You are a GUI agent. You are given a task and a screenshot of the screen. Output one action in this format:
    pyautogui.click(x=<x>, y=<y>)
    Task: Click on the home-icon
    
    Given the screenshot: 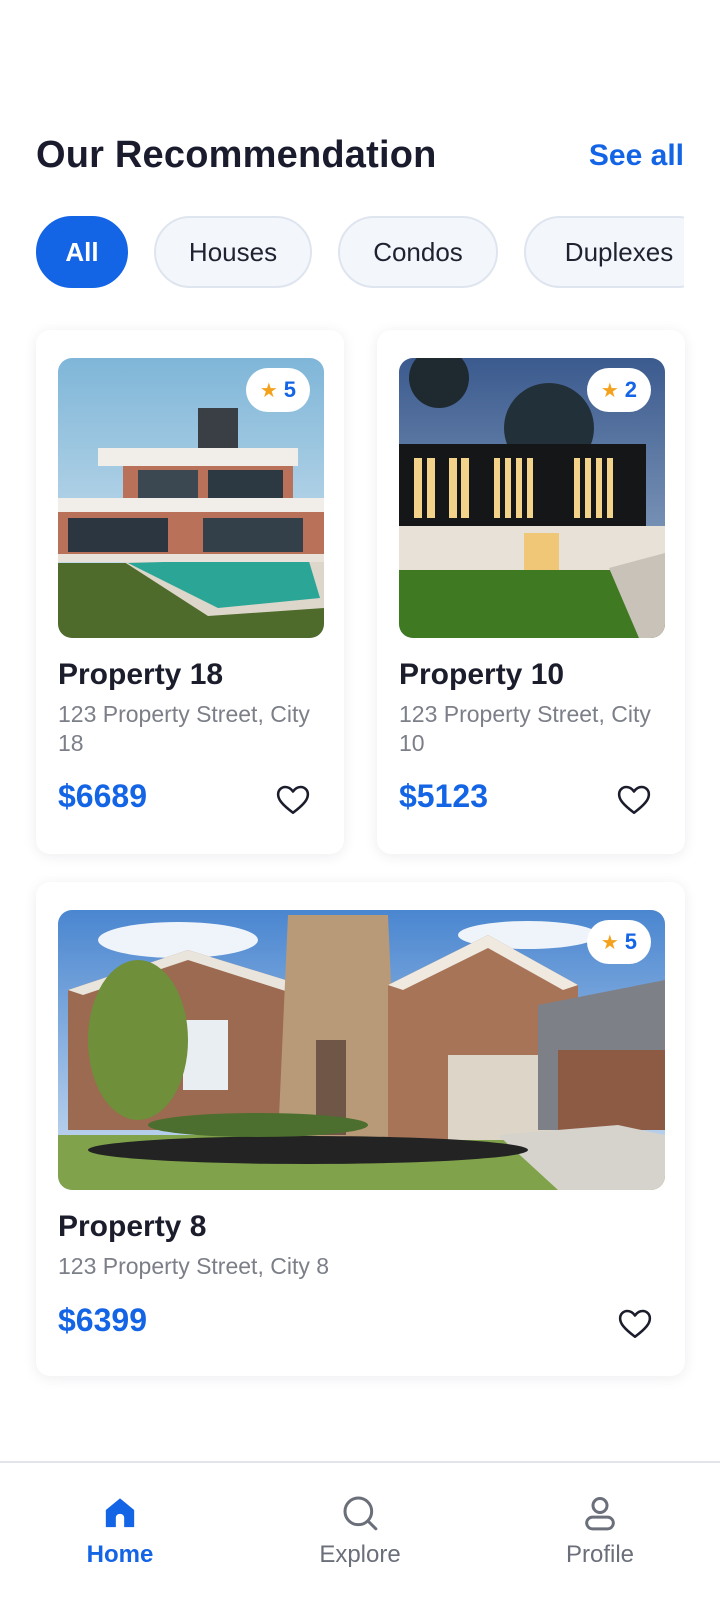 What is the action you would take?
    pyautogui.click(x=120, y=1513)
    